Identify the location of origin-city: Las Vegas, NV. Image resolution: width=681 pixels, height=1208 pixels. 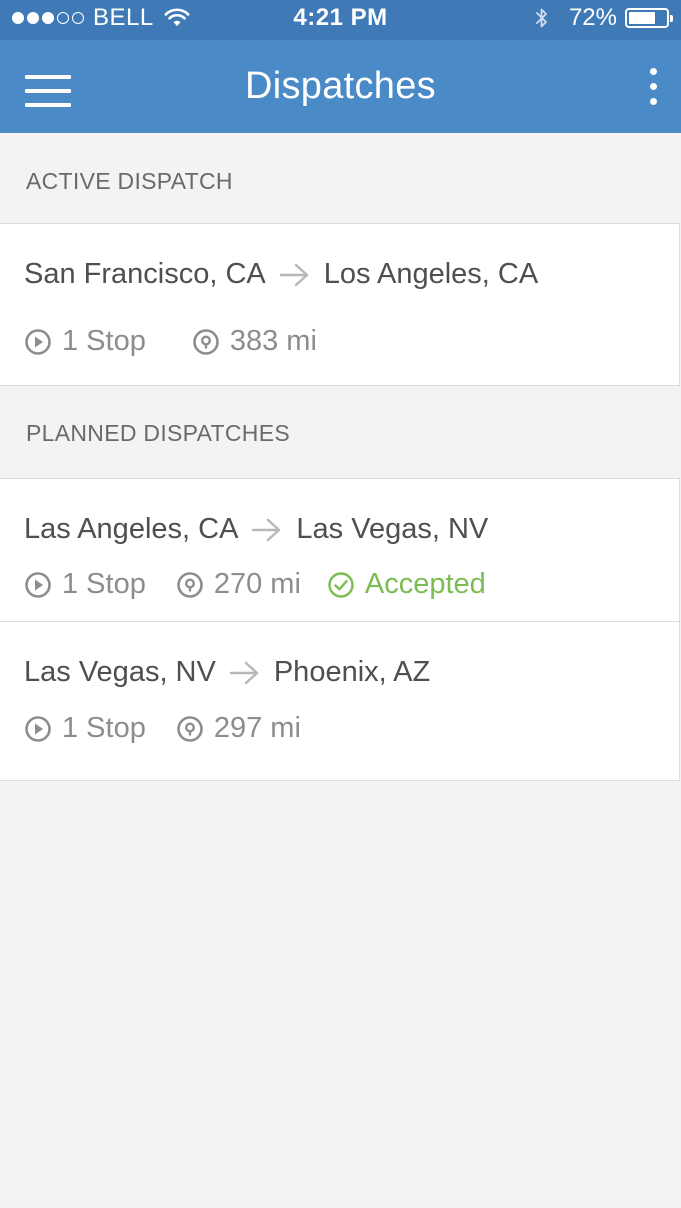
(120, 672).